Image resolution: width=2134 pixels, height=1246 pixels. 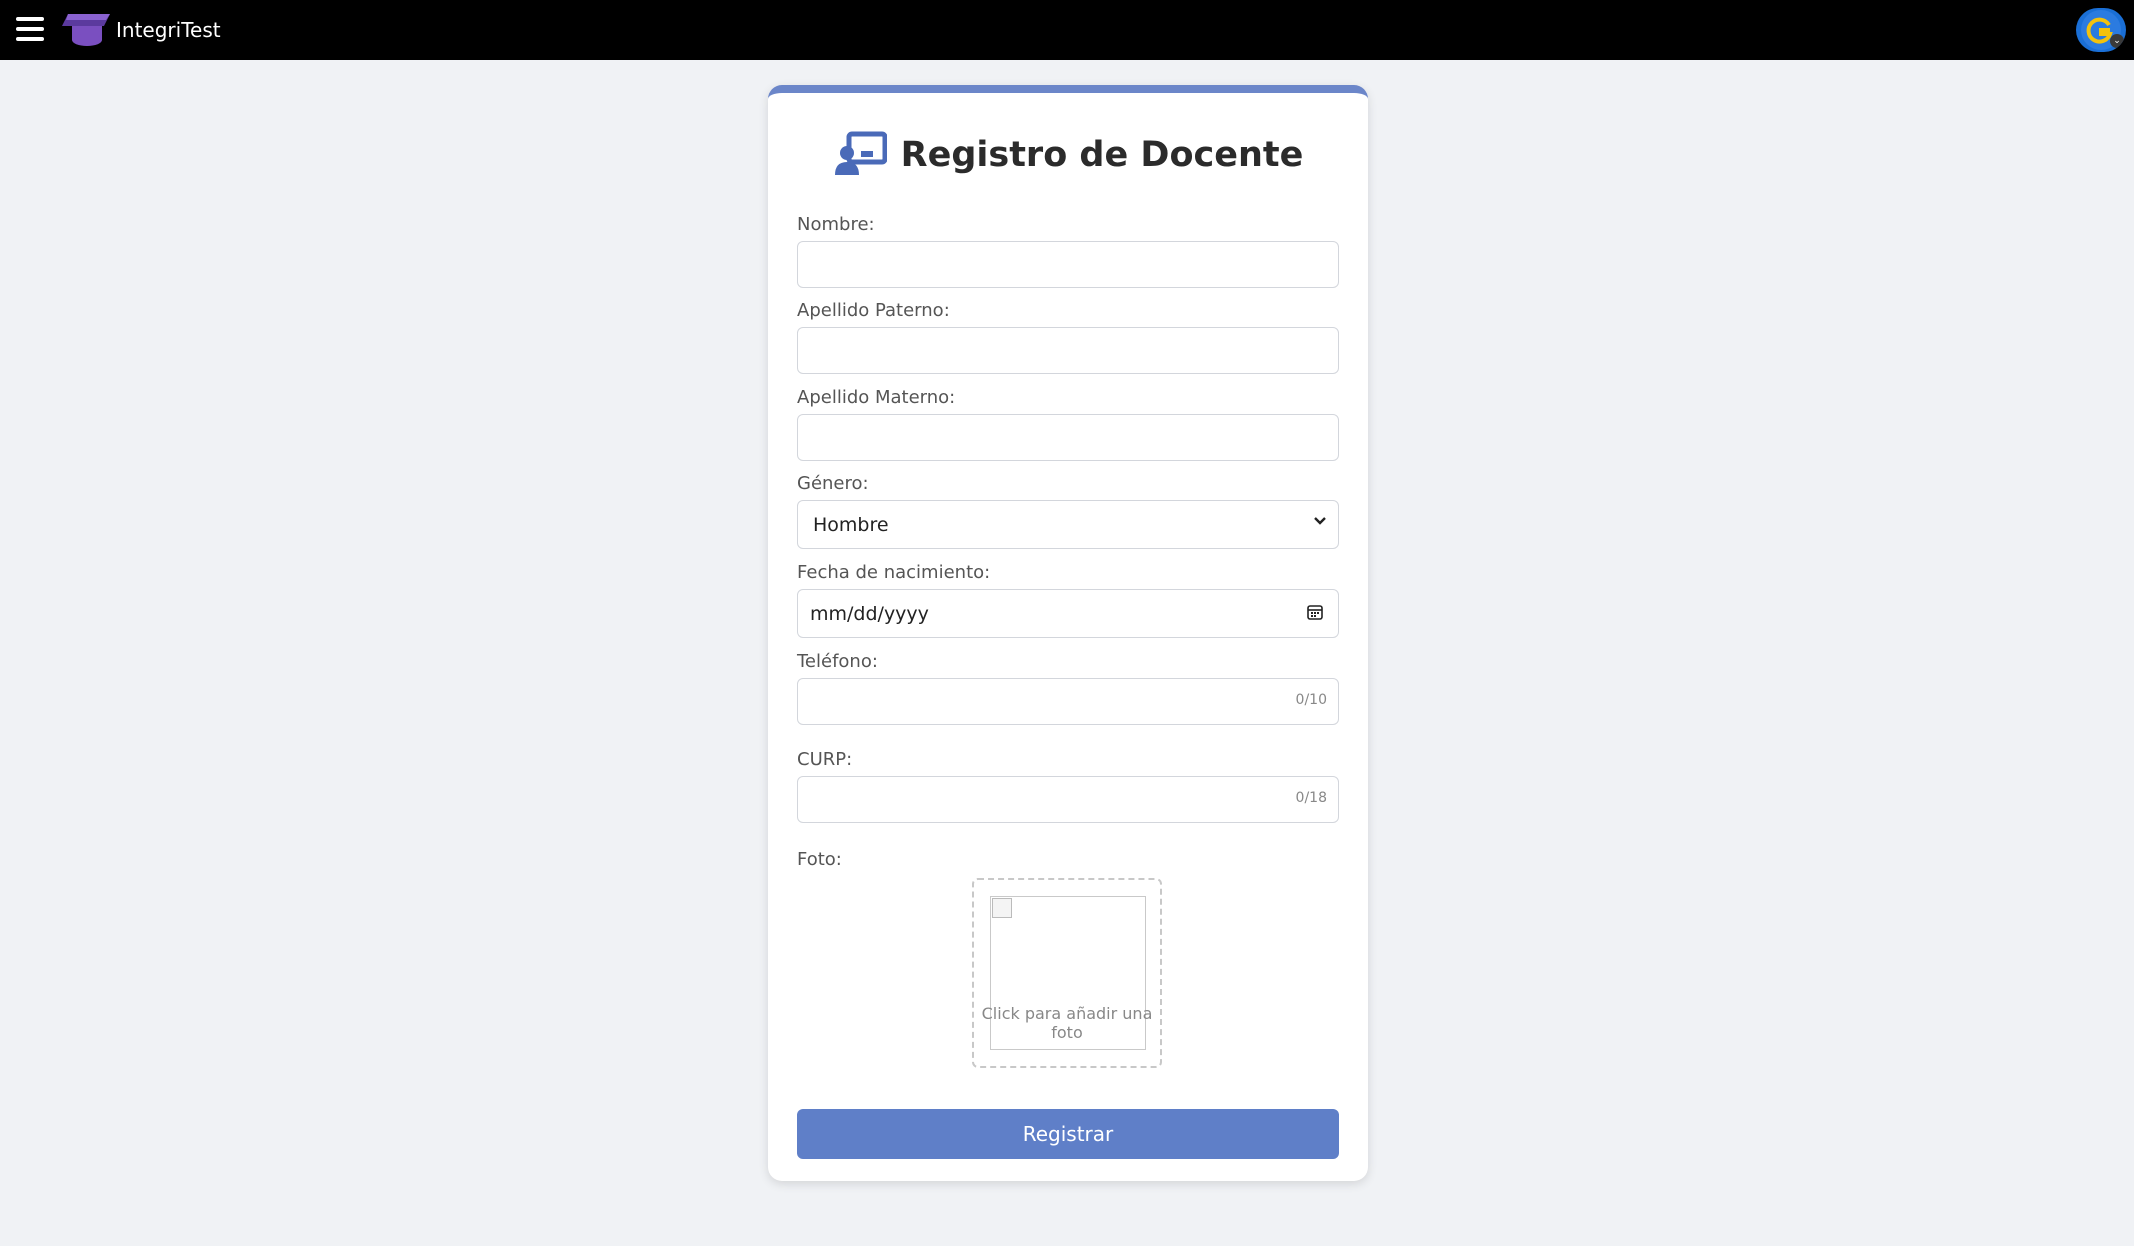 What do you see at coordinates (1068, 350) in the screenshot?
I see `apellido-paterno-input` at bounding box center [1068, 350].